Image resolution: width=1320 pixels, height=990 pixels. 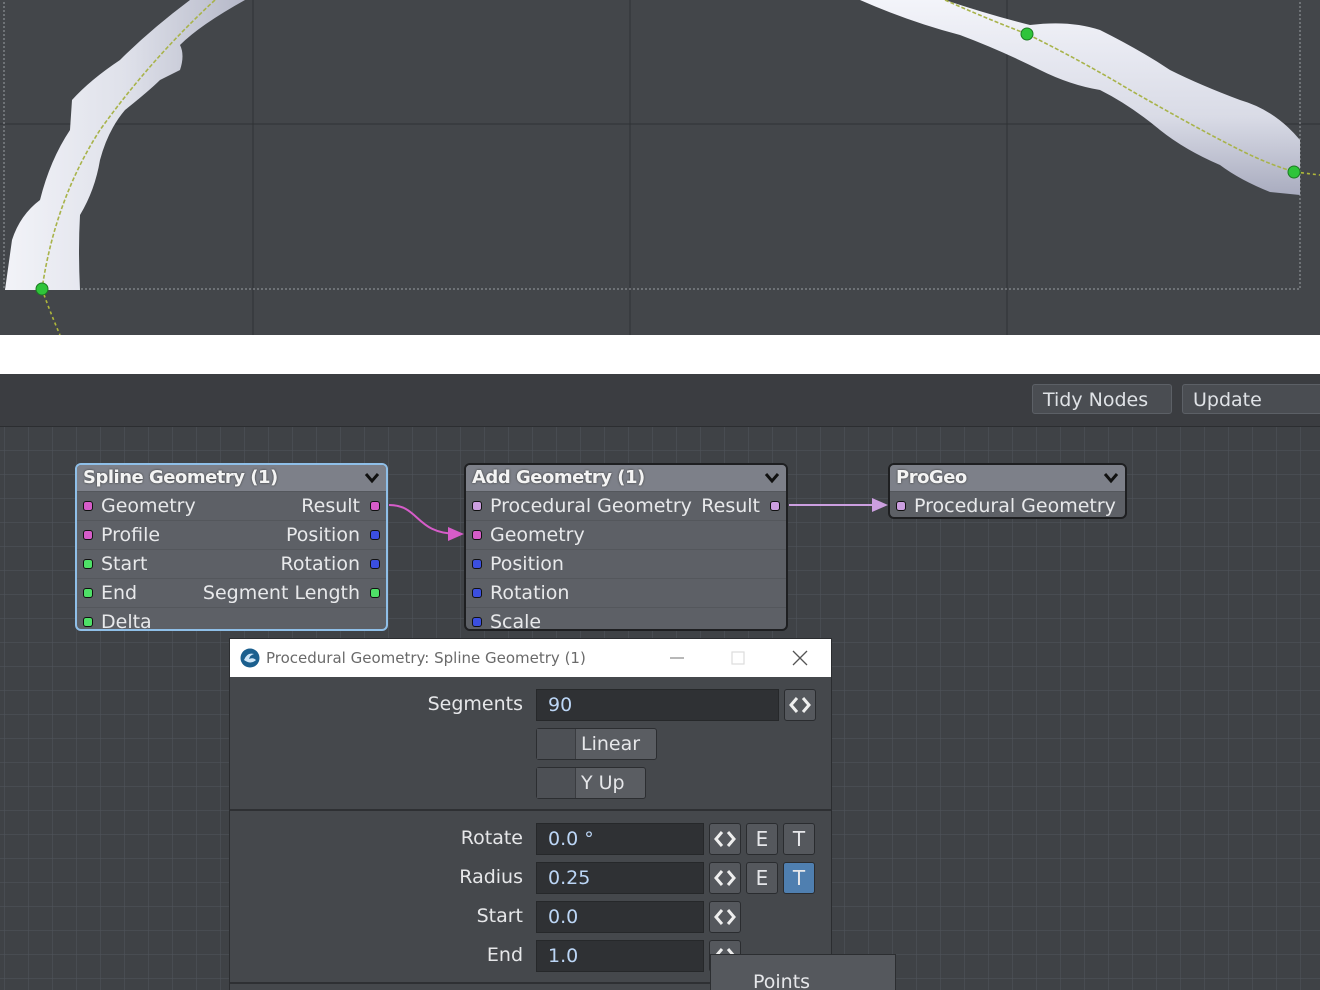 I want to click on wire-result-to-geometry, so click(x=423, y=519).